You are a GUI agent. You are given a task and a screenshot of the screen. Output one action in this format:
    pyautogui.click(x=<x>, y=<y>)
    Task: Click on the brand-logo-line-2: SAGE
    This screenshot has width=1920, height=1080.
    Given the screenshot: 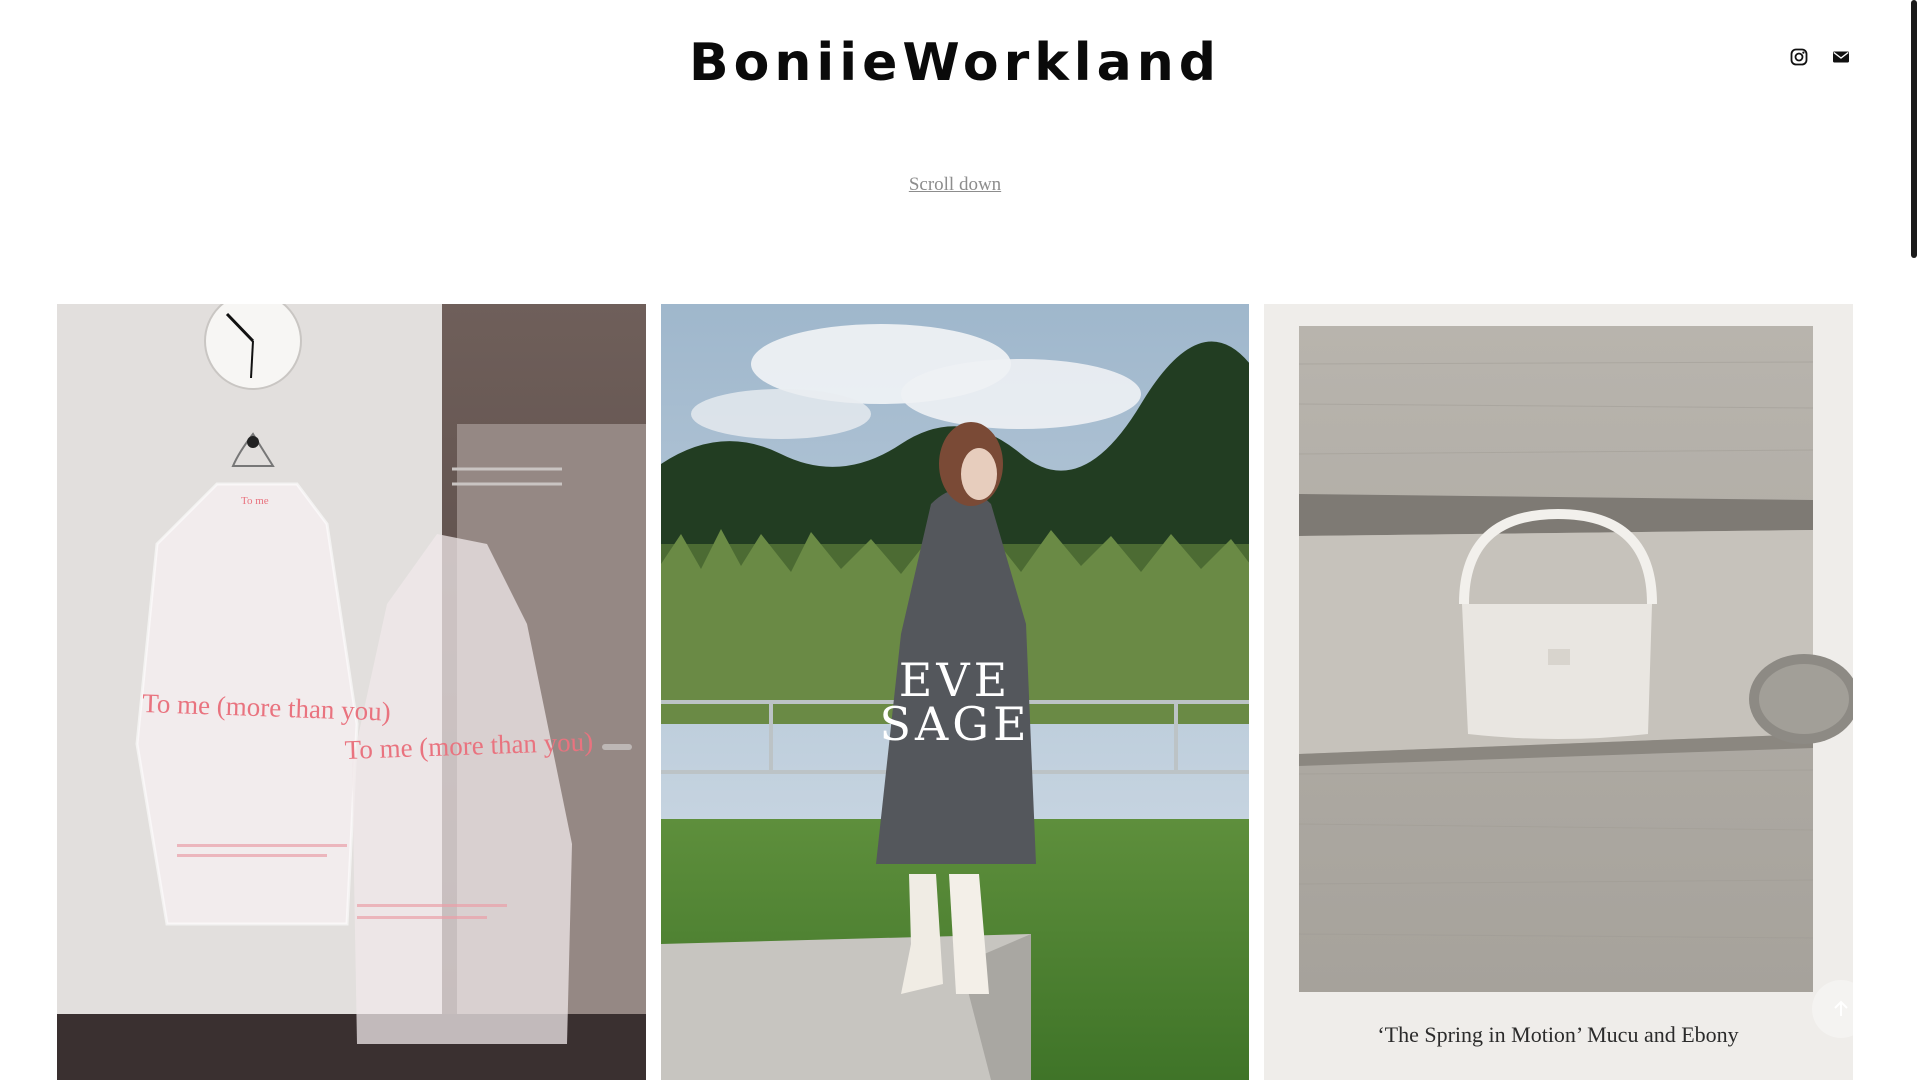 What is the action you would take?
    pyautogui.click(x=954, y=724)
    